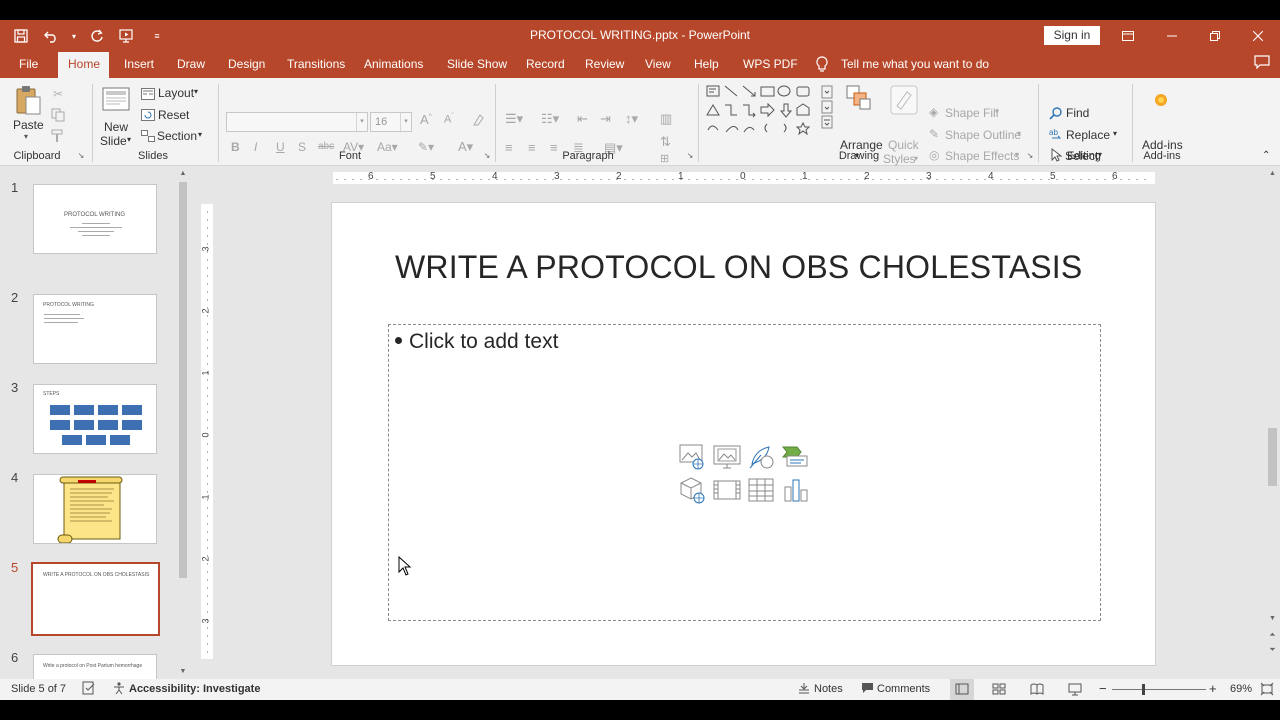 The height and width of the screenshot is (720, 1280). What do you see at coordinates (426, 119) in the screenshot?
I see `increase-font-size-icon: A^` at bounding box center [426, 119].